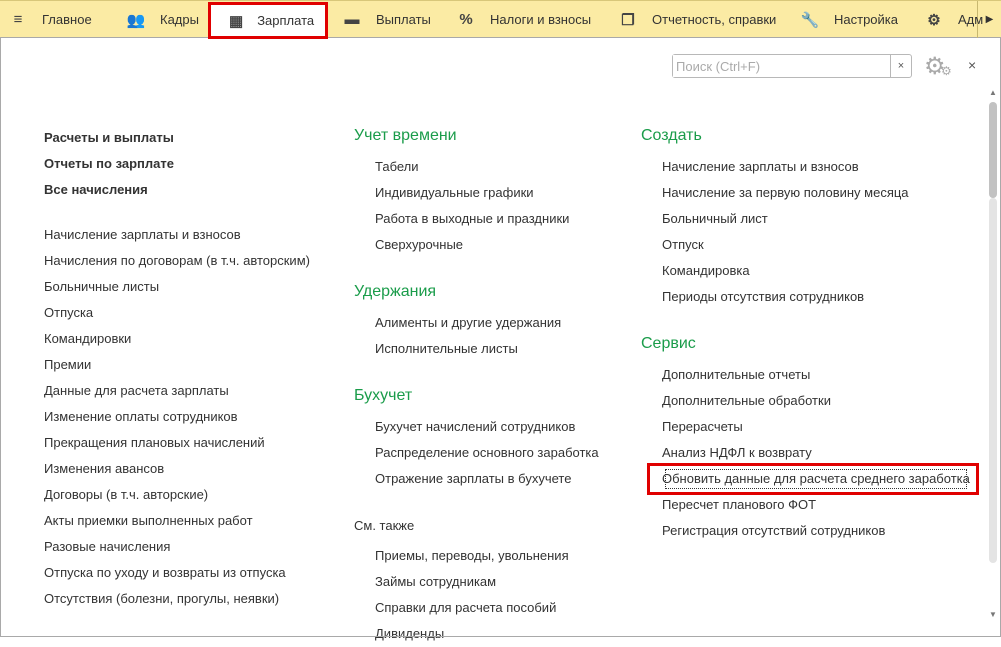 This screenshot has width=1001, height=647. Describe the element at coordinates (487, 582) in the screenshot. I see `list-item: Займы сотрудникам` at that location.